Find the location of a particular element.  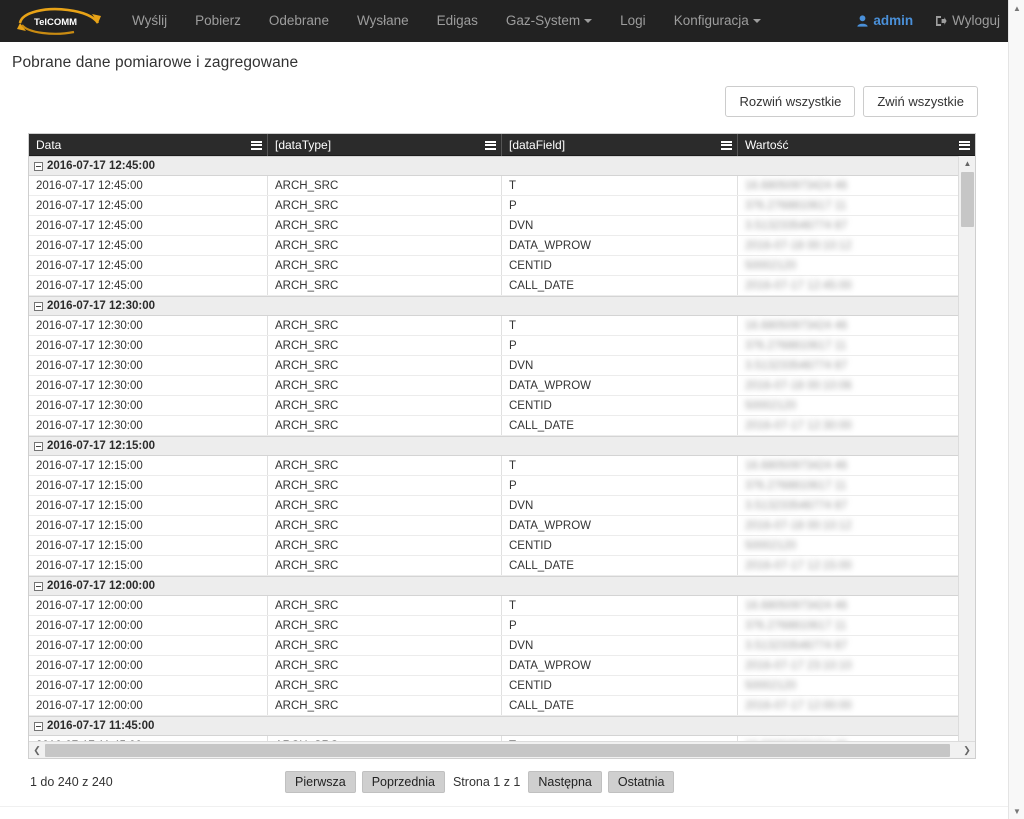

grid-horizontal-scrollbar: ❮ ❯ is located at coordinates (502, 749).